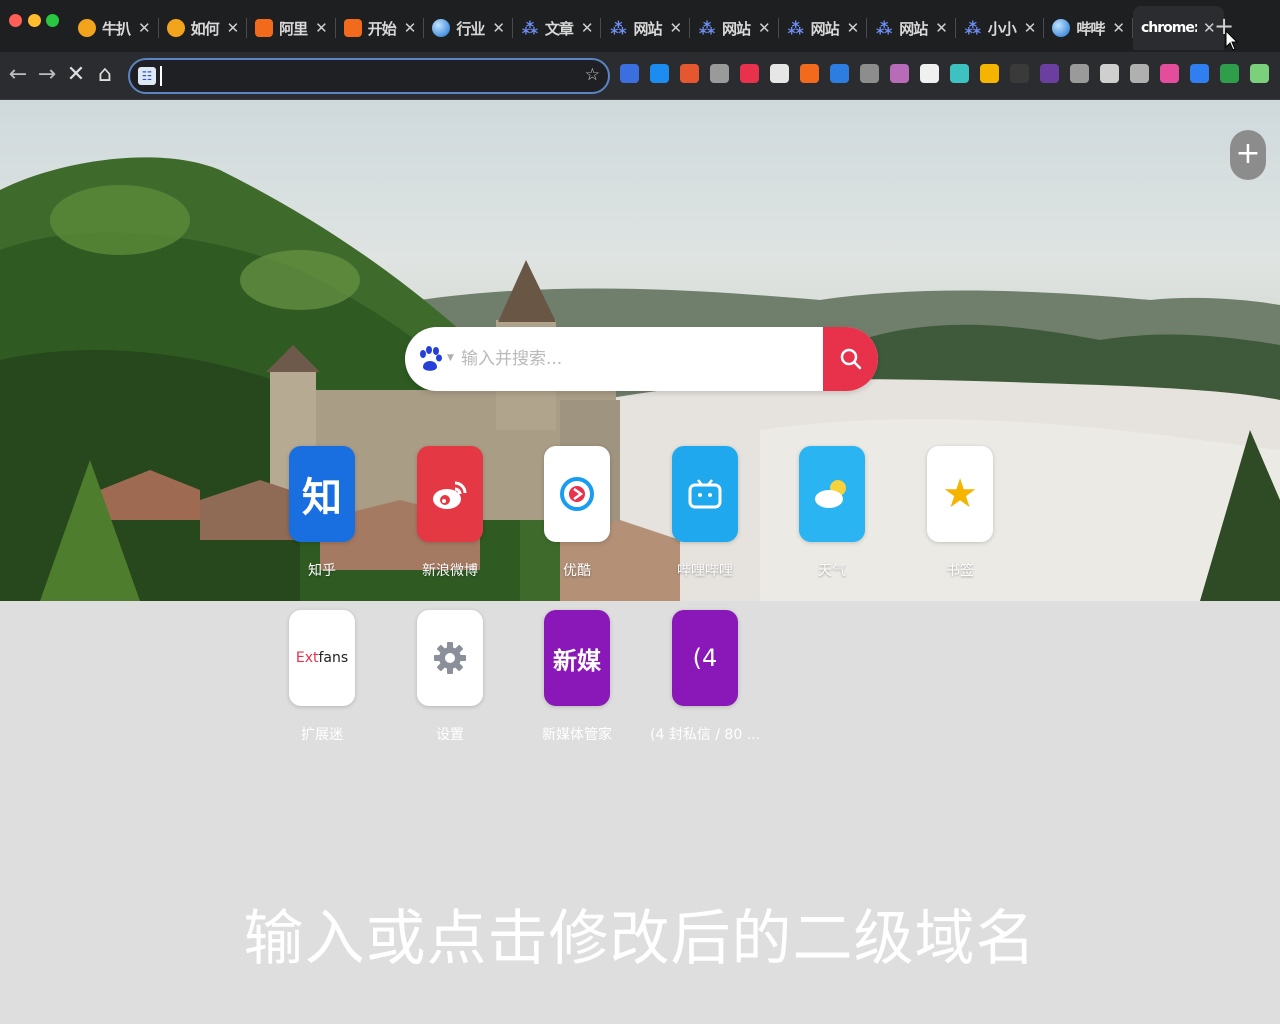  What do you see at coordinates (468, 28) in the screenshot?
I see `tab-5: 行业 ✕` at bounding box center [468, 28].